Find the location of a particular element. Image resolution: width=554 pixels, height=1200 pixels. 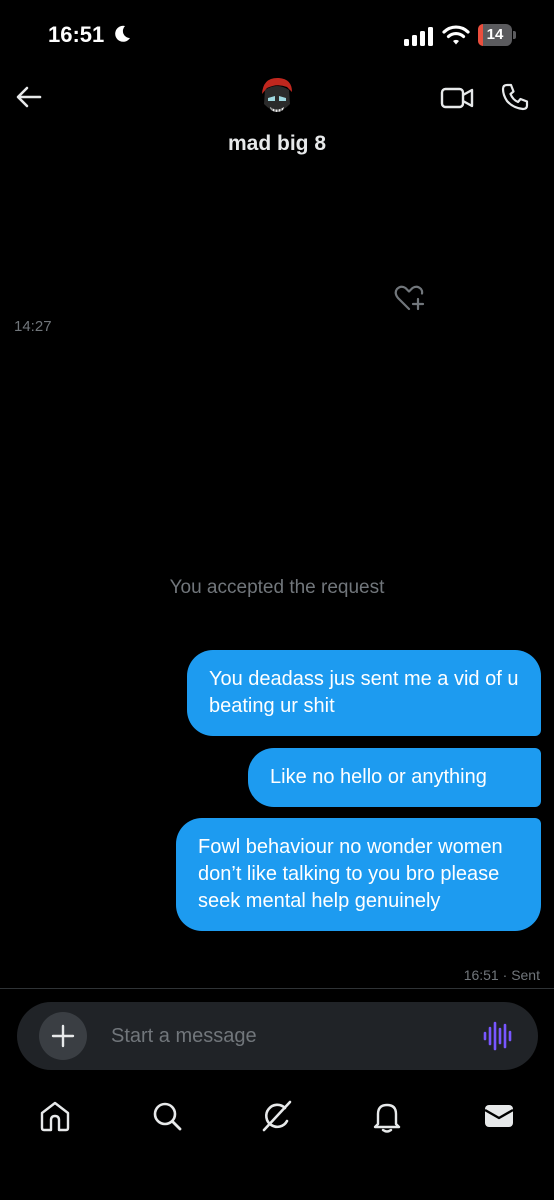

phone-call-icon is located at coordinates (515, 97).